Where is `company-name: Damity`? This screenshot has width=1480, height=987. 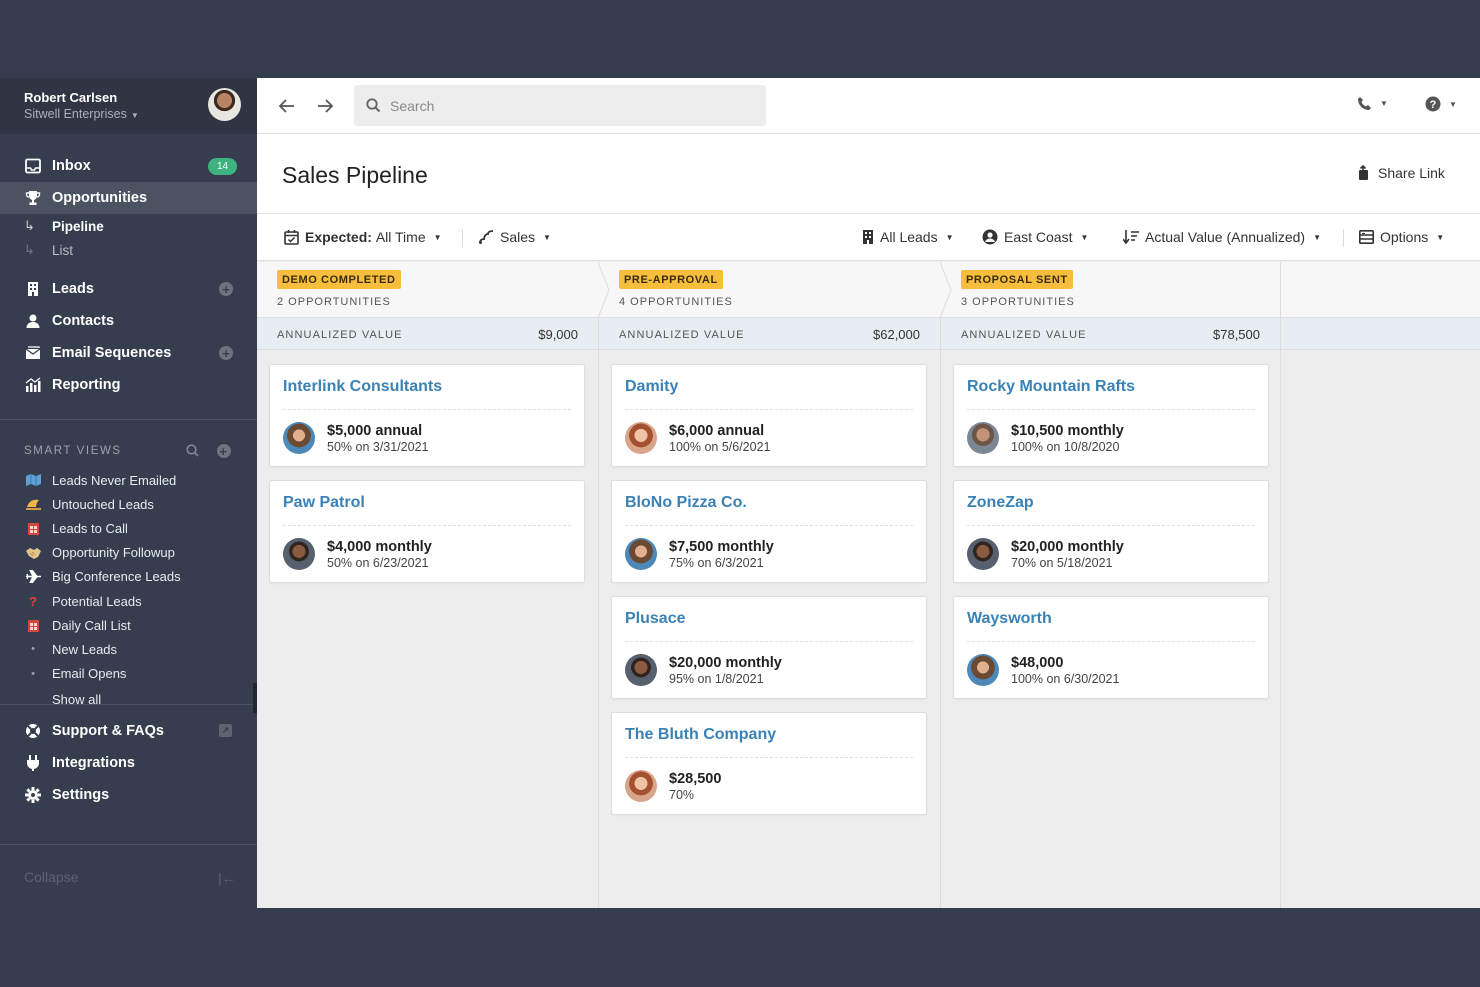 company-name: Damity is located at coordinates (651, 387).